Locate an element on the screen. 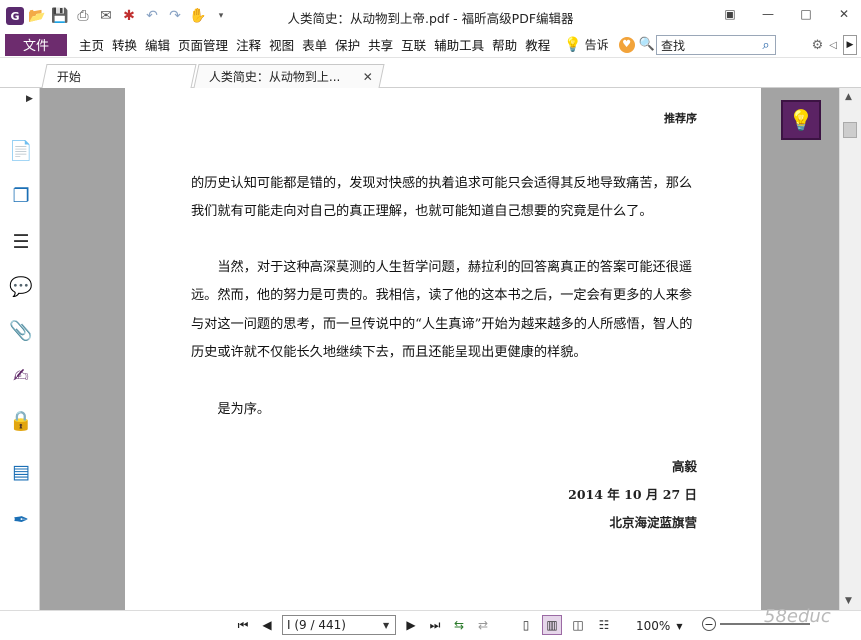 This screenshot has width=861, height=640. attachment-icon: 📎 is located at coordinates (21, 330).